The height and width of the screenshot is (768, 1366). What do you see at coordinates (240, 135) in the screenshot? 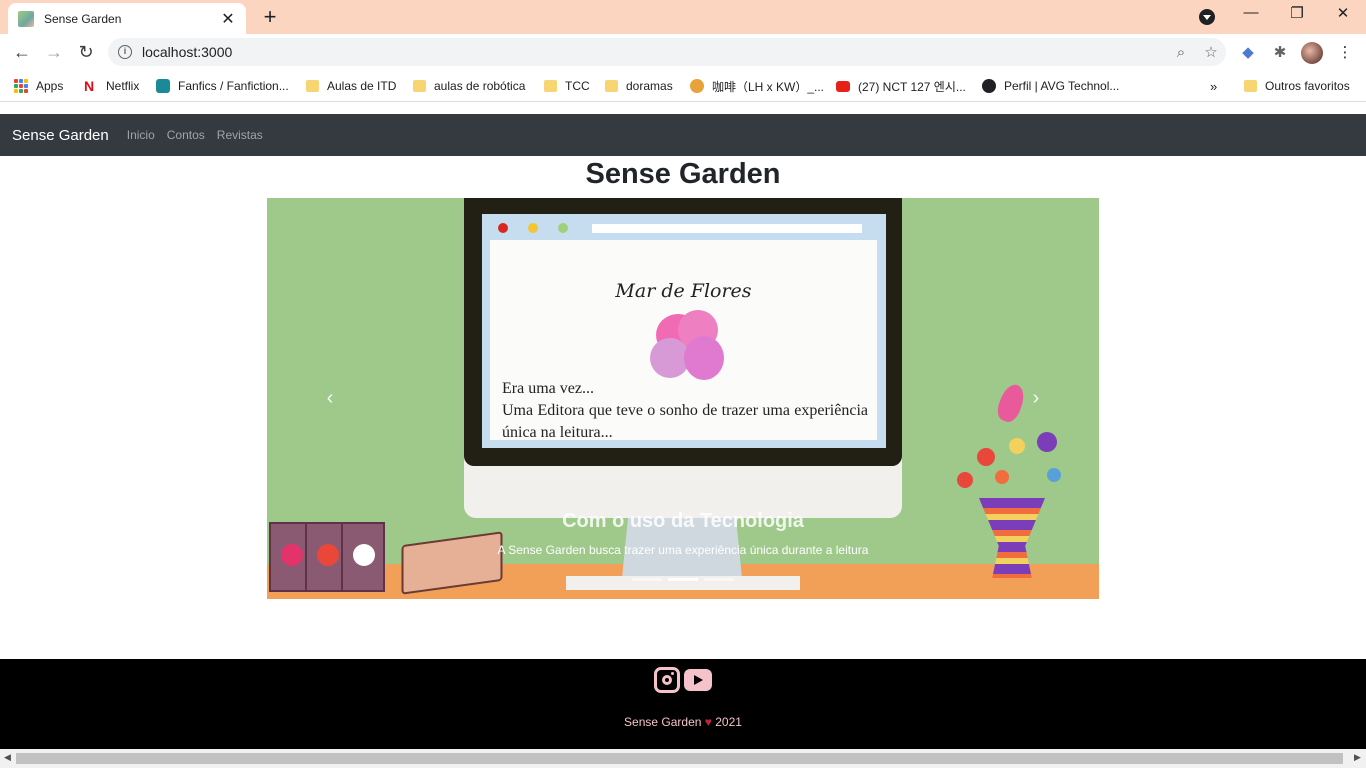
I see `nav-link-revistas: Revistas` at bounding box center [240, 135].